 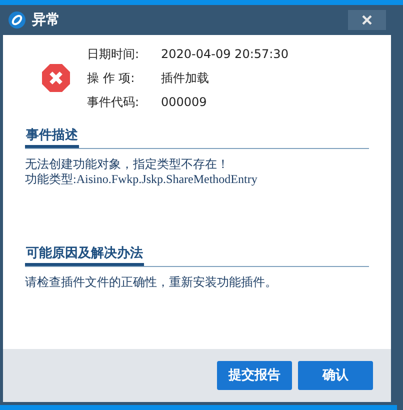 I want to click on app-logo-icon, so click(x=17, y=20).